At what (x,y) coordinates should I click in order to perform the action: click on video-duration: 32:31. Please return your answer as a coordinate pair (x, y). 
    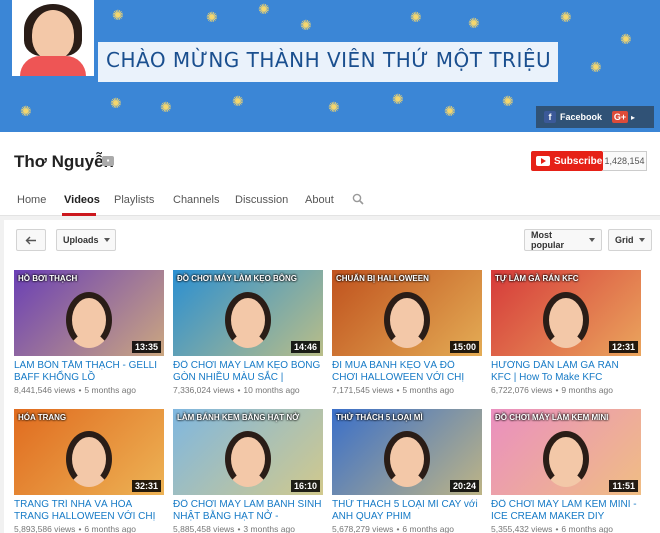
    Looking at the image, I should click on (146, 486).